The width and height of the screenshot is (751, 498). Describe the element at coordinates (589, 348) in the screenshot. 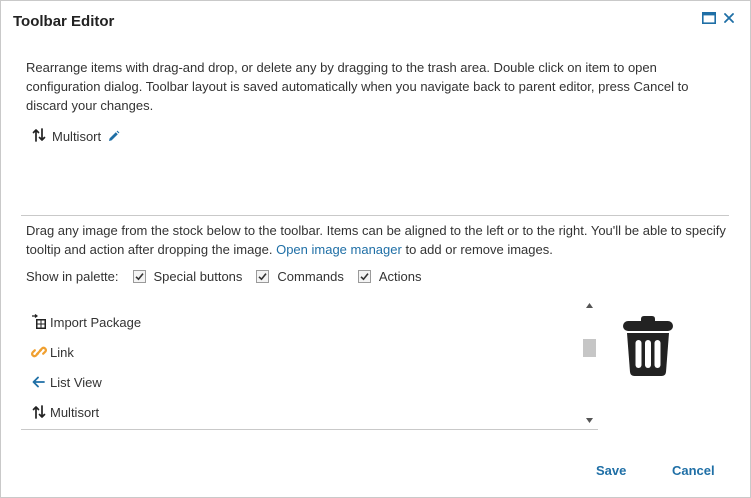

I see `scrollbar-thumb` at that location.